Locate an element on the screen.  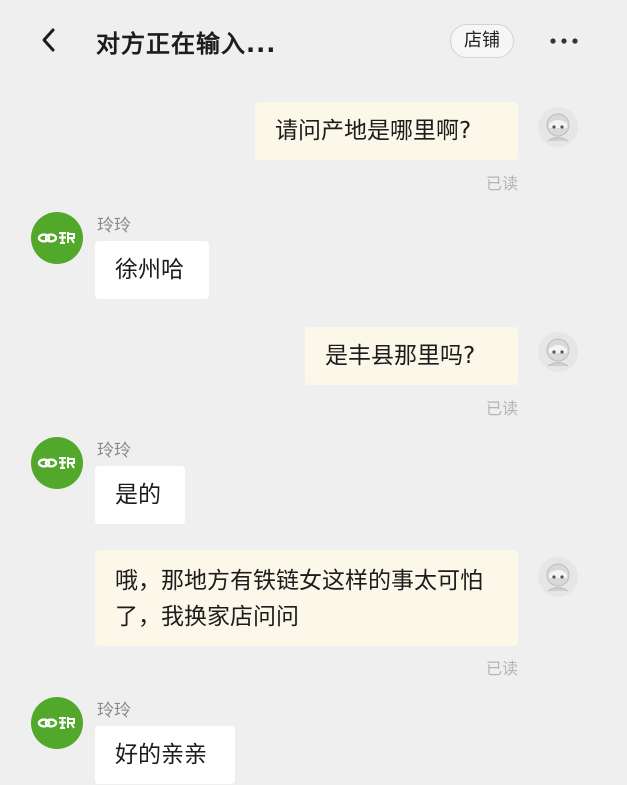
message-text: 哦，那地方有铁链女这样的事太可怕了，我换家店问问 is located at coordinates (299, 599).